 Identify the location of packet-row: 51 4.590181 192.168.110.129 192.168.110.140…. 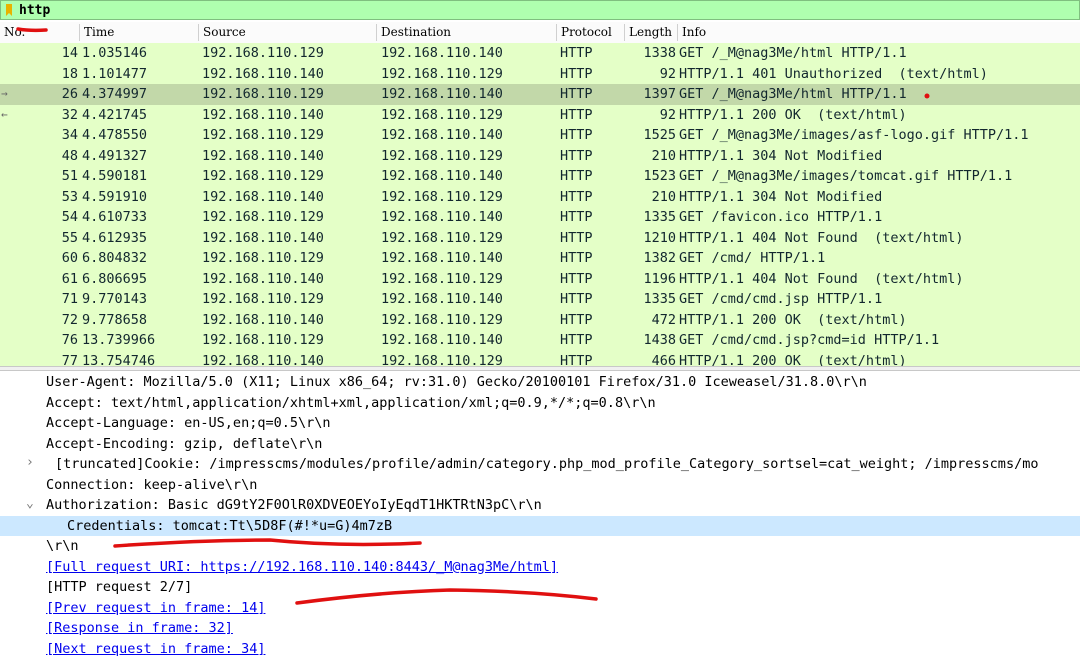
(540, 176).